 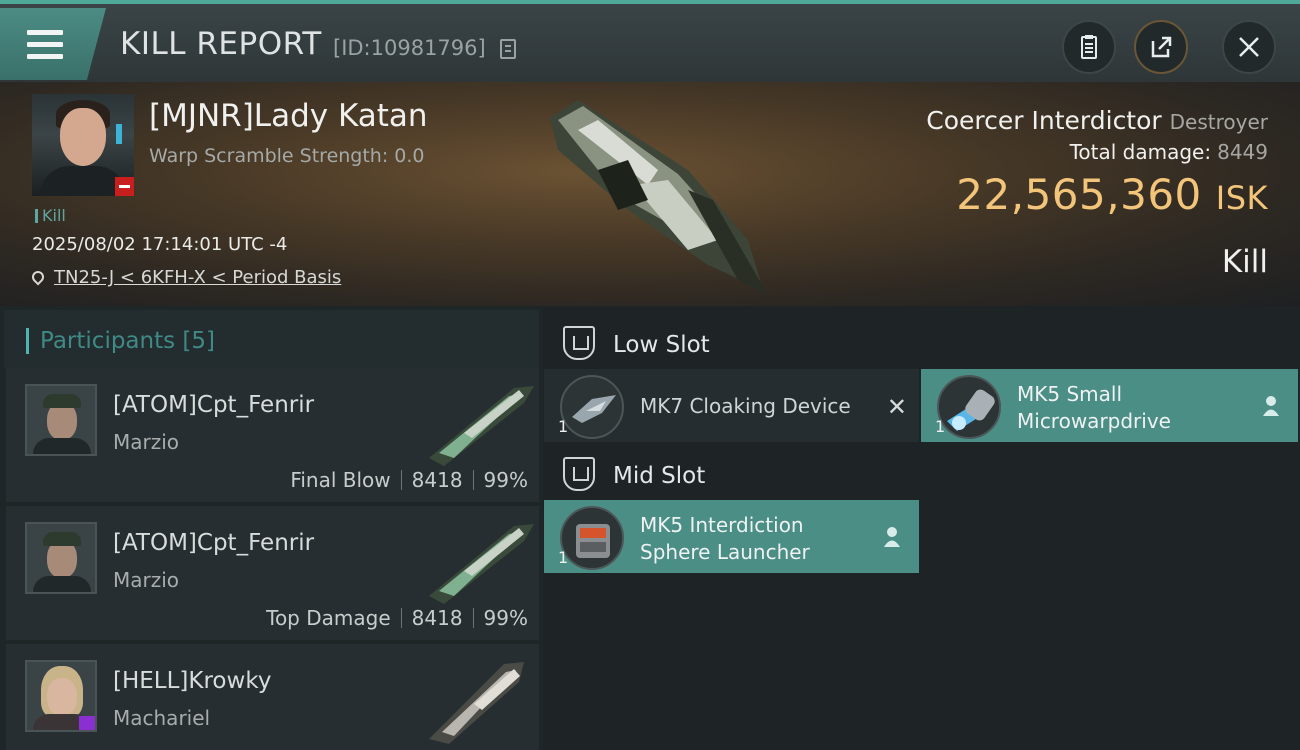 I want to click on close-icon, so click(x=1249, y=47).